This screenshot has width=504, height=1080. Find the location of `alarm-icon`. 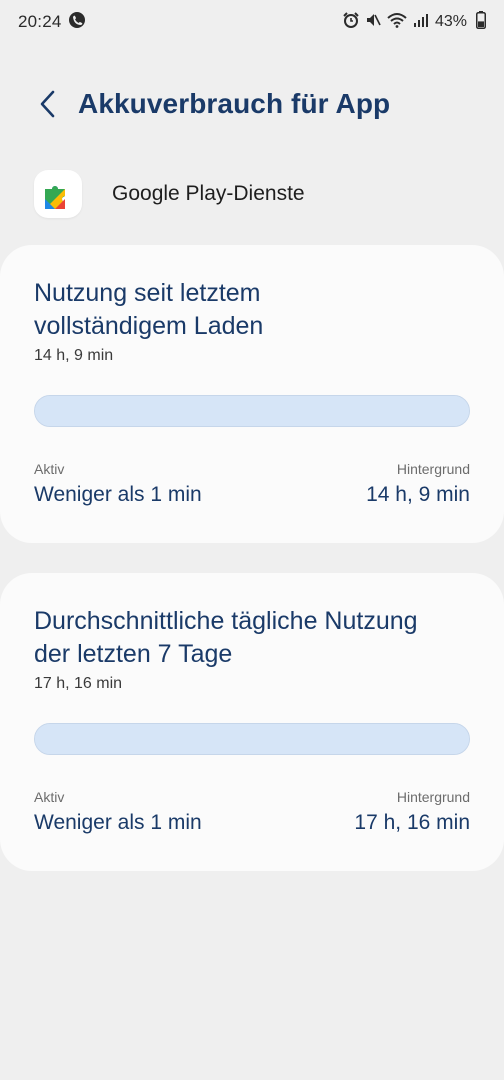

alarm-icon is located at coordinates (348, 22).